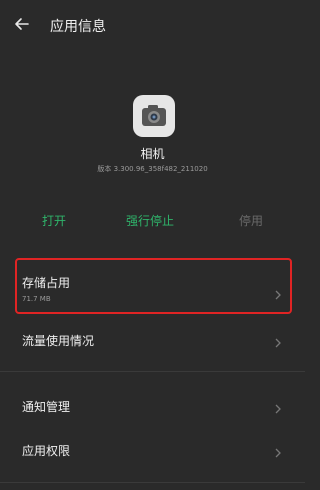 The image size is (320, 490). I want to click on notifications-row: 通知管理, so click(152, 408).